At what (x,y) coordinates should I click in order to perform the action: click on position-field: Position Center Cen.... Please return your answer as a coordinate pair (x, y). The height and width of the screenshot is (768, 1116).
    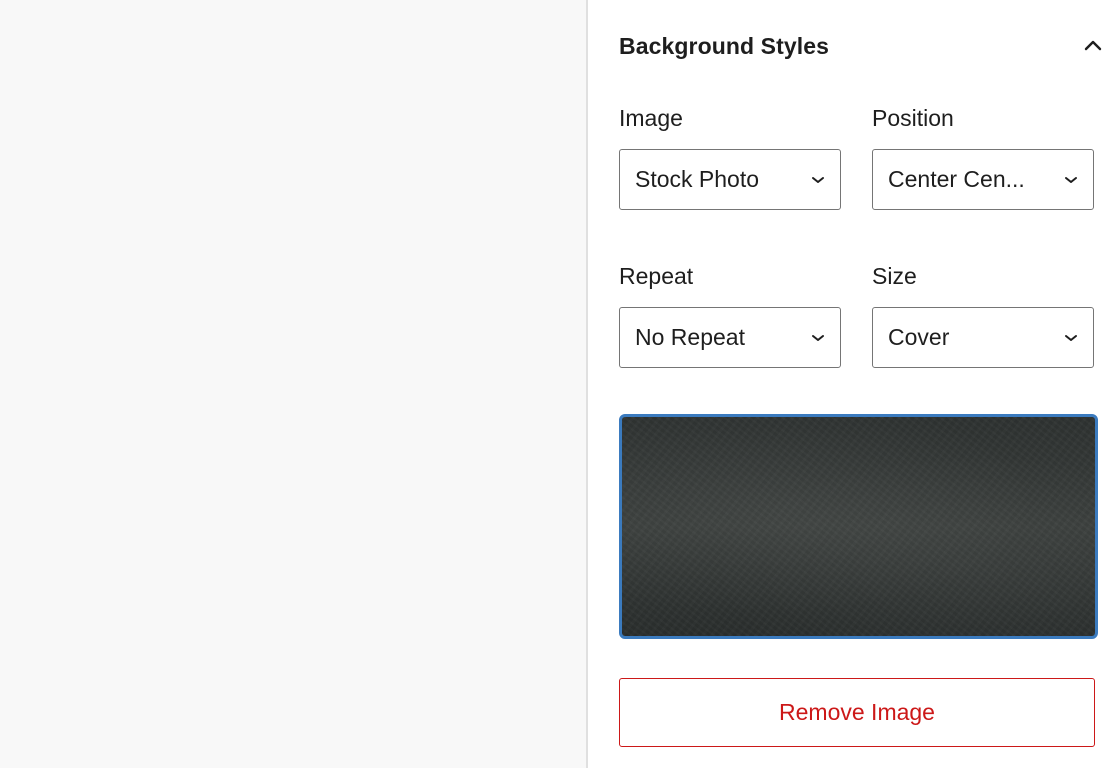
    Looking at the image, I should click on (983, 156).